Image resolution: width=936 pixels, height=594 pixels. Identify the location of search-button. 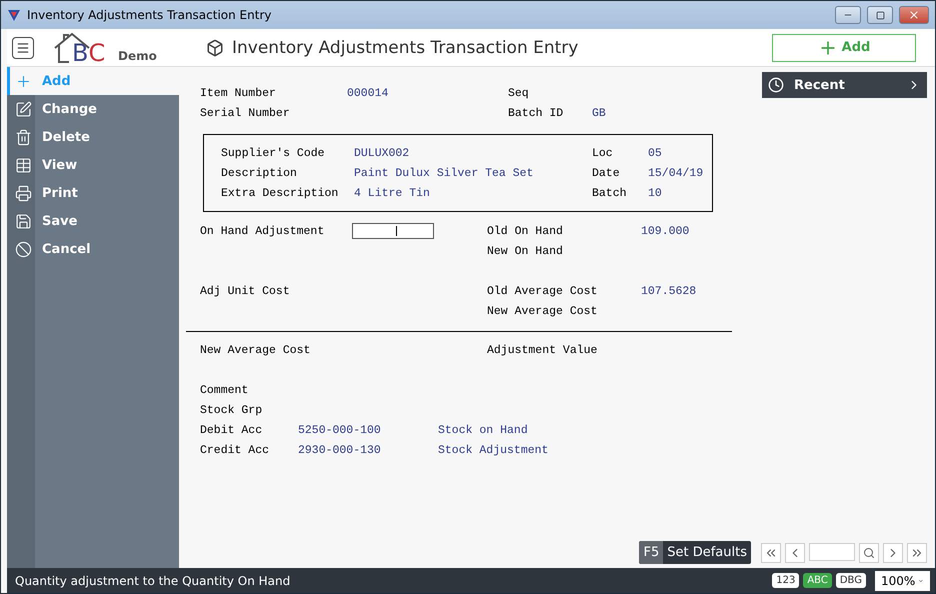
(869, 552).